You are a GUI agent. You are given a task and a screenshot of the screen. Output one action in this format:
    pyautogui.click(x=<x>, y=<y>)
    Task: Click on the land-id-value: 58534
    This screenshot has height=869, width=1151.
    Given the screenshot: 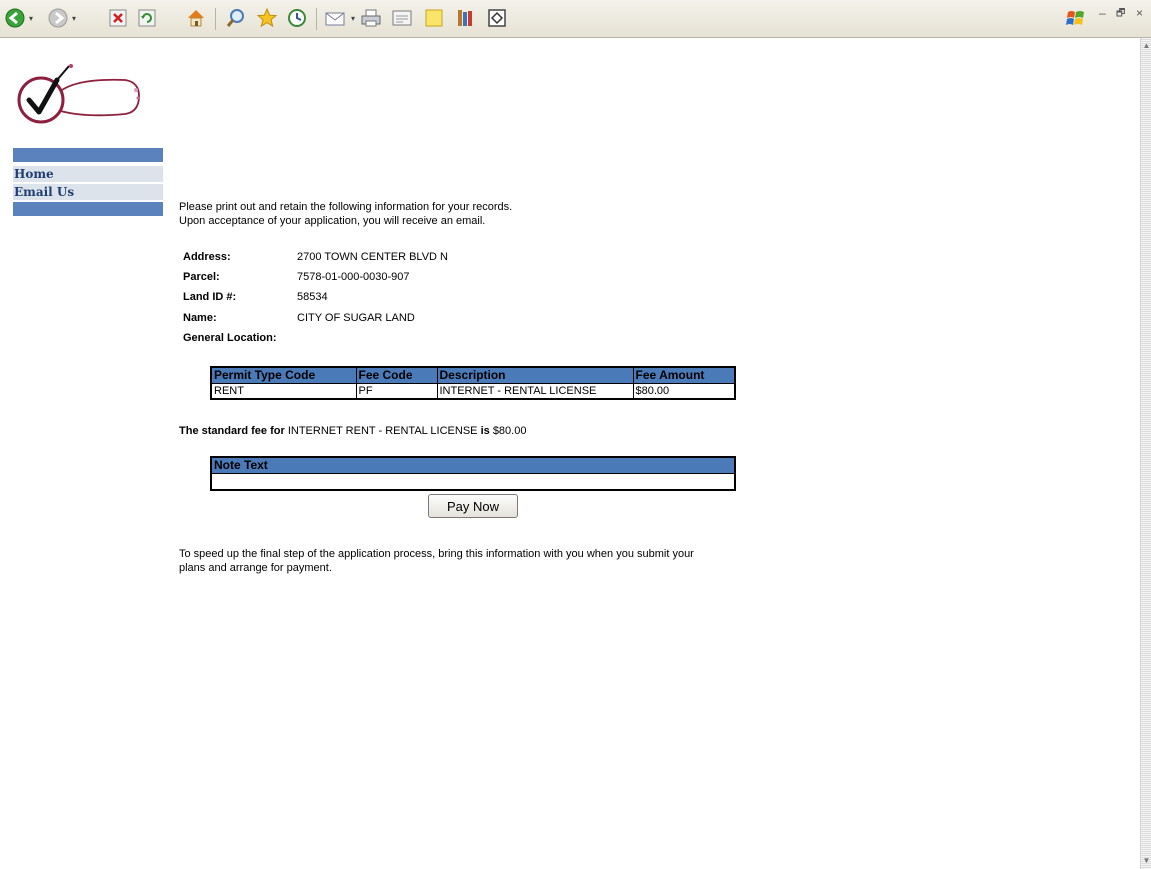 What is the action you would take?
    pyautogui.click(x=312, y=297)
    